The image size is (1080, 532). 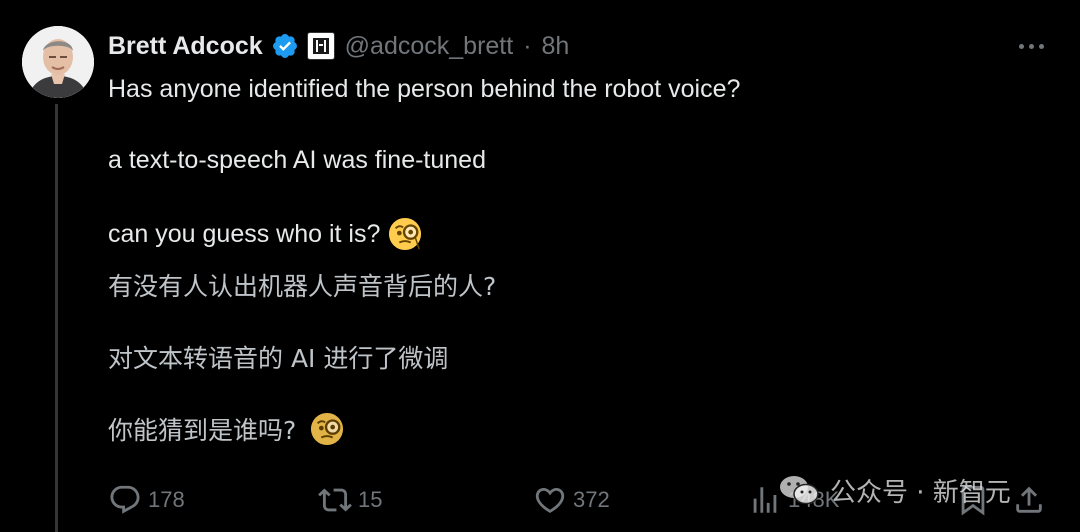 I want to click on avatar, so click(x=58, y=62).